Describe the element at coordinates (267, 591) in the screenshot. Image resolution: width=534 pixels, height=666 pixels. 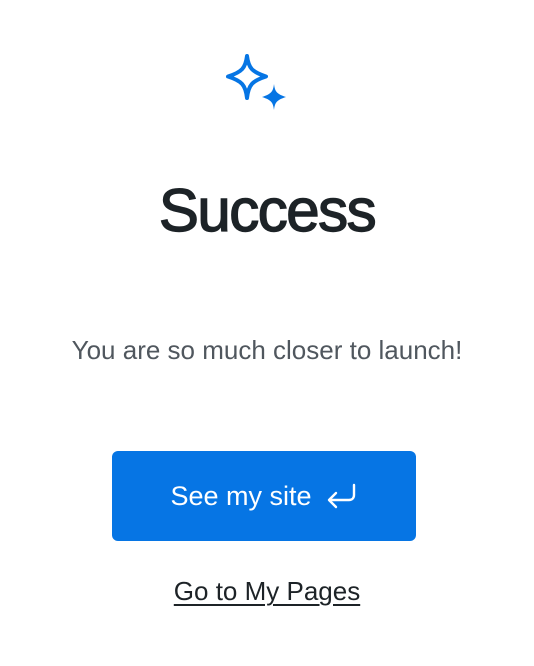
I see `go-to-my-pages-link: Go to My Pages` at that location.